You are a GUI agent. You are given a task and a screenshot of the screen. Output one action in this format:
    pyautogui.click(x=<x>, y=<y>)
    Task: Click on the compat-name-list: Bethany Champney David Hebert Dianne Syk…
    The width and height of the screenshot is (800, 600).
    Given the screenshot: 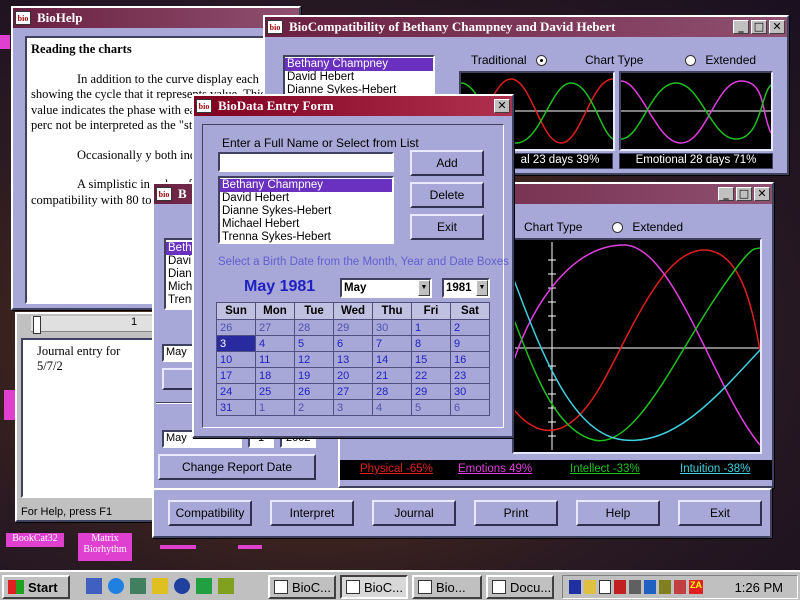 What is the action you would take?
    pyautogui.click(x=359, y=77)
    